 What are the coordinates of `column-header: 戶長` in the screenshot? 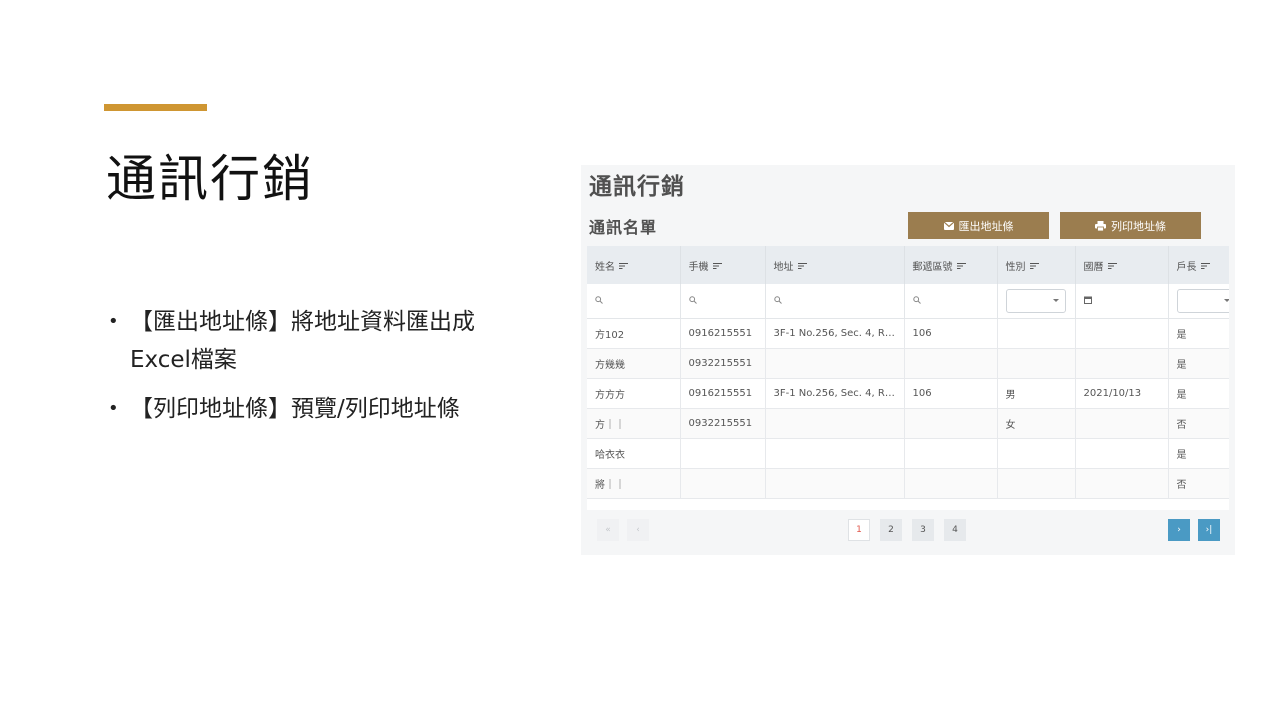 It's located at (1198, 265).